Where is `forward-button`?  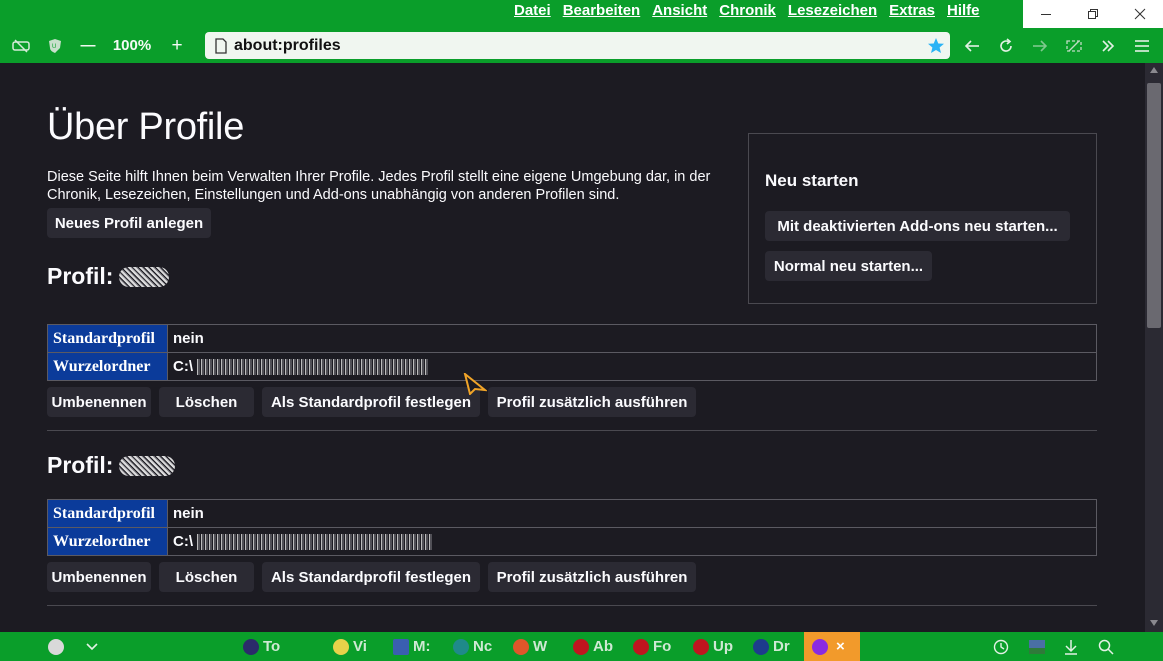 forward-button is located at coordinates (1040, 45).